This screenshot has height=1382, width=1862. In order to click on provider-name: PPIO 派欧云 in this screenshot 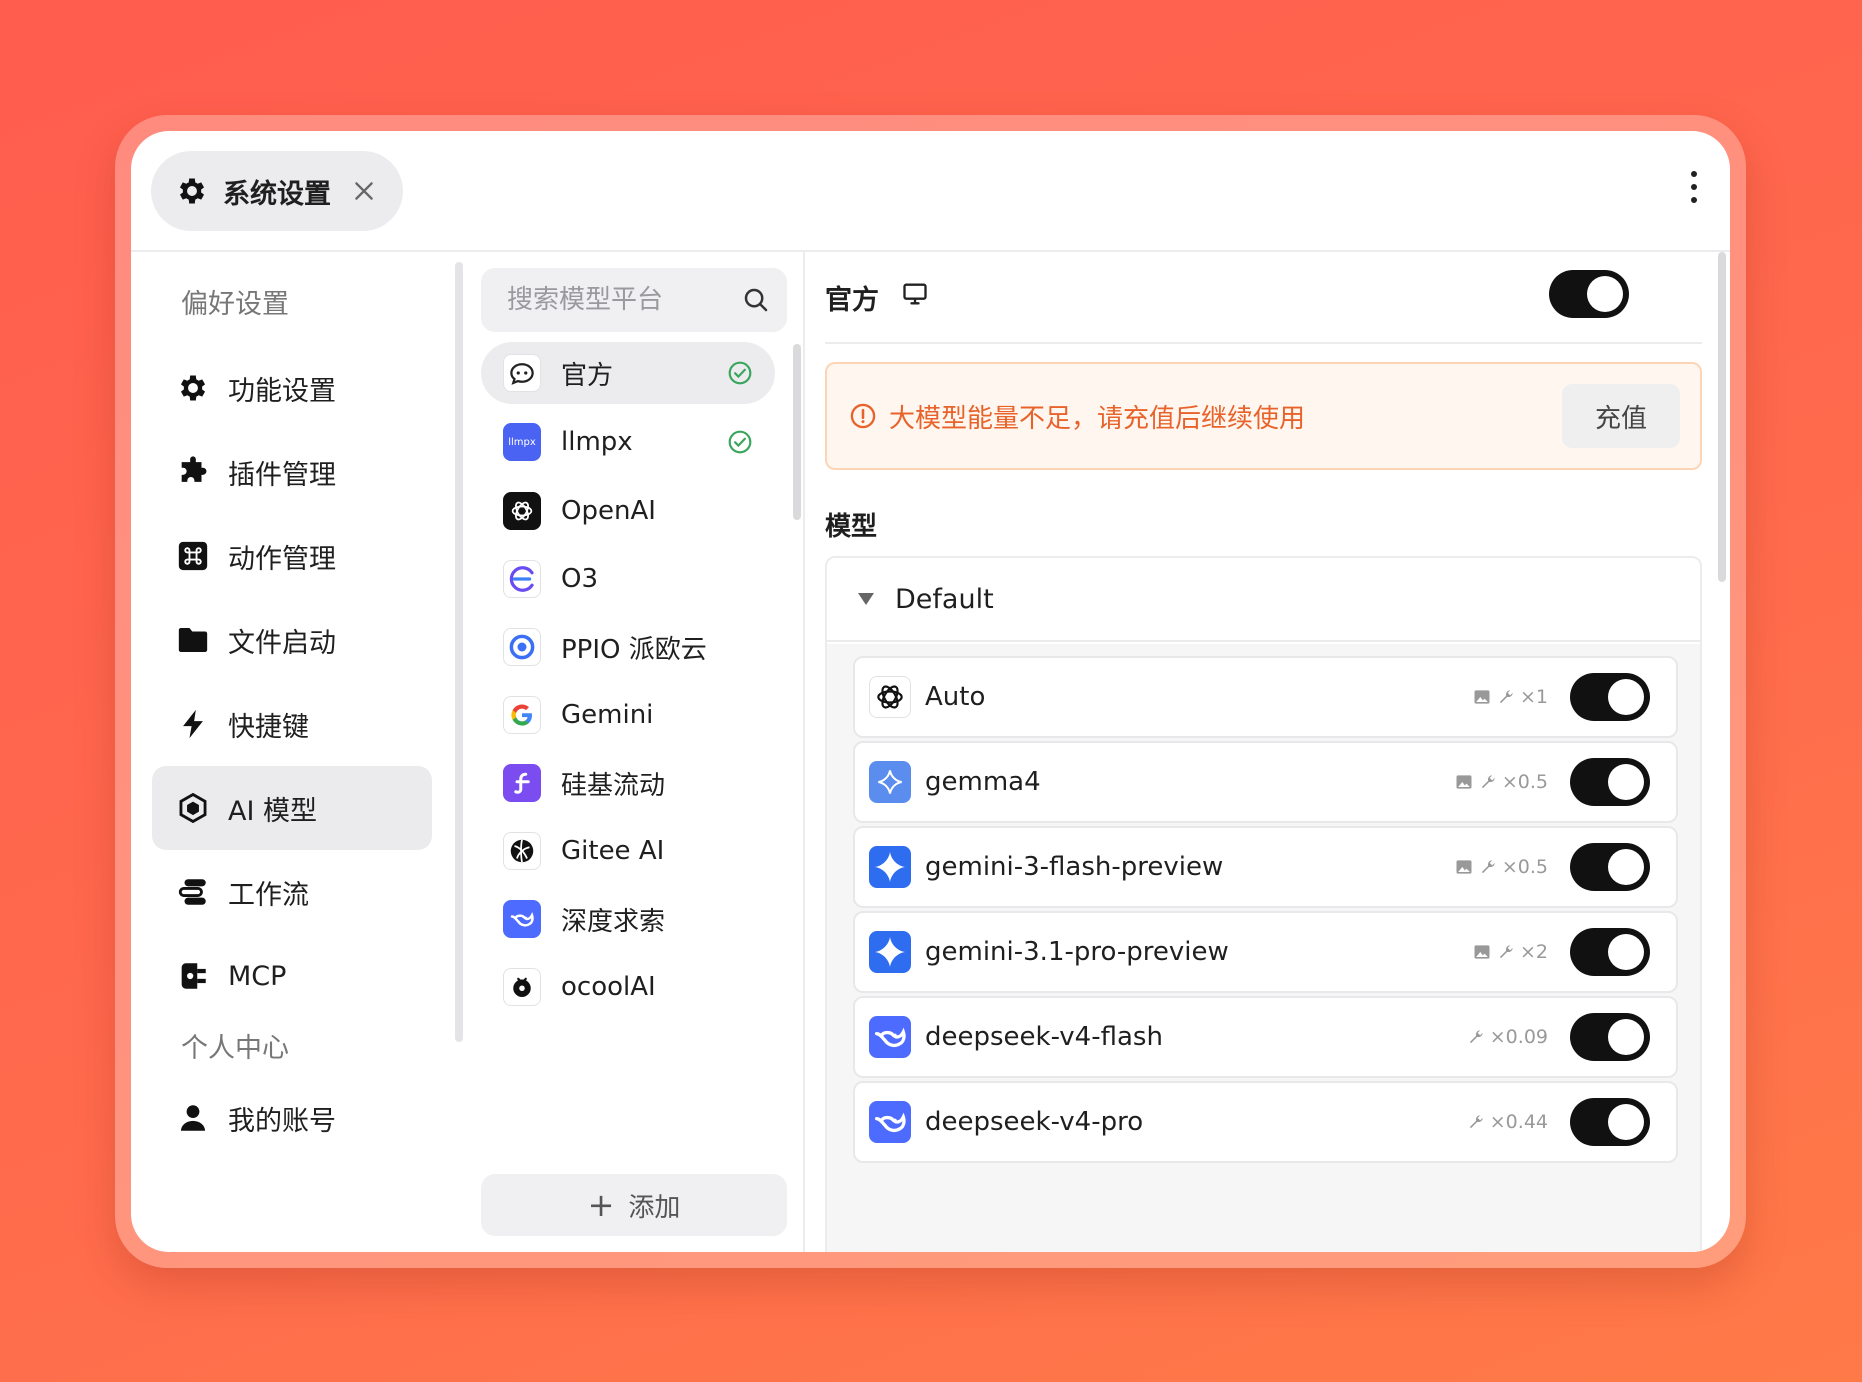, I will do `click(634, 649)`.